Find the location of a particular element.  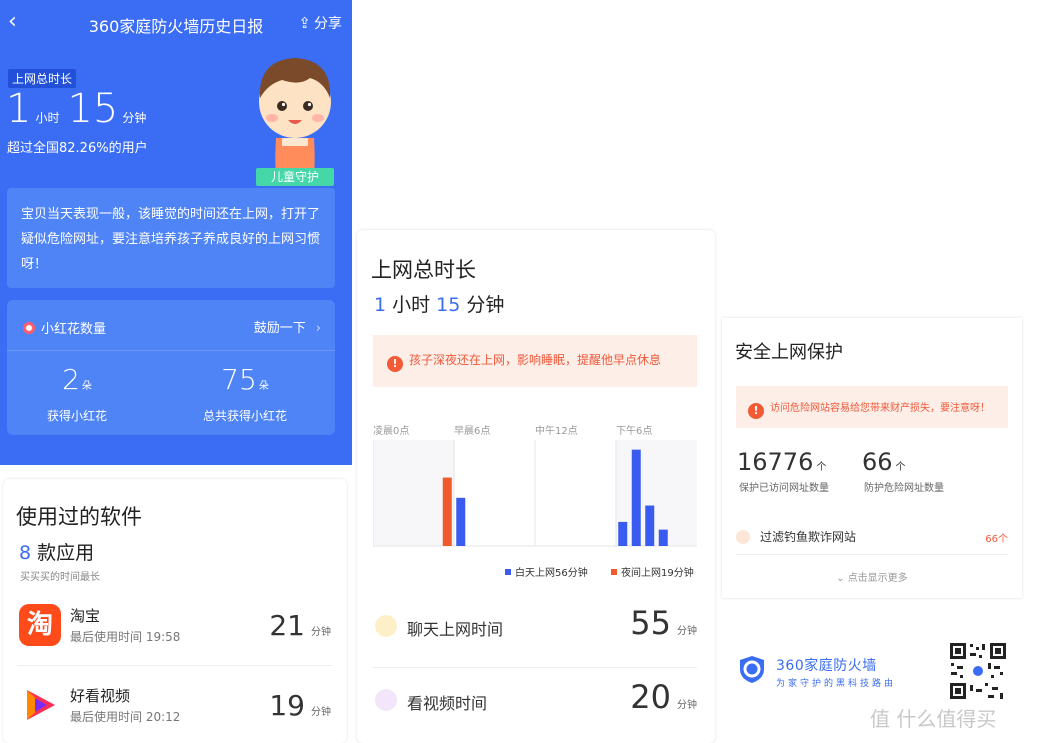

app-last-used: 最后使用时间 20:12 is located at coordinates (125, 717).